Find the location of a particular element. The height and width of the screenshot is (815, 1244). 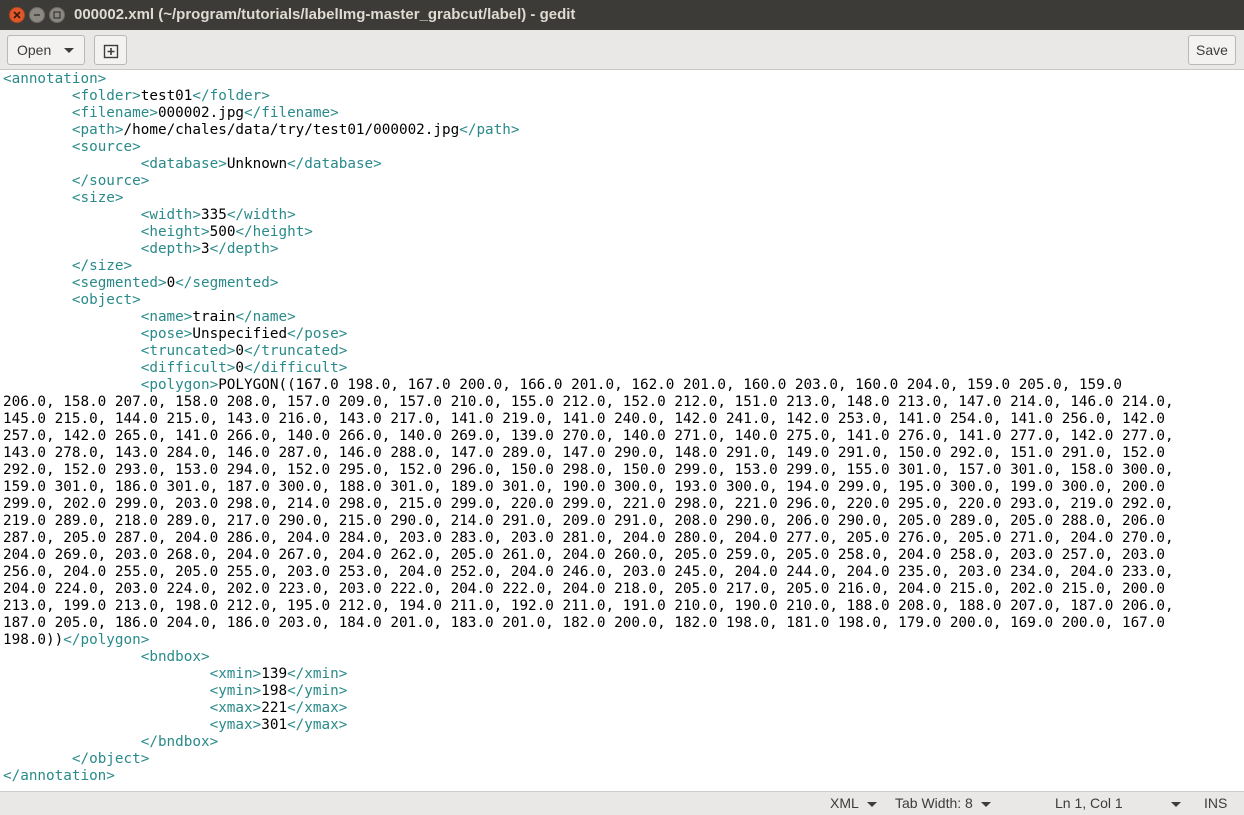

maximize-window-button is located at coordinates (57, 15).